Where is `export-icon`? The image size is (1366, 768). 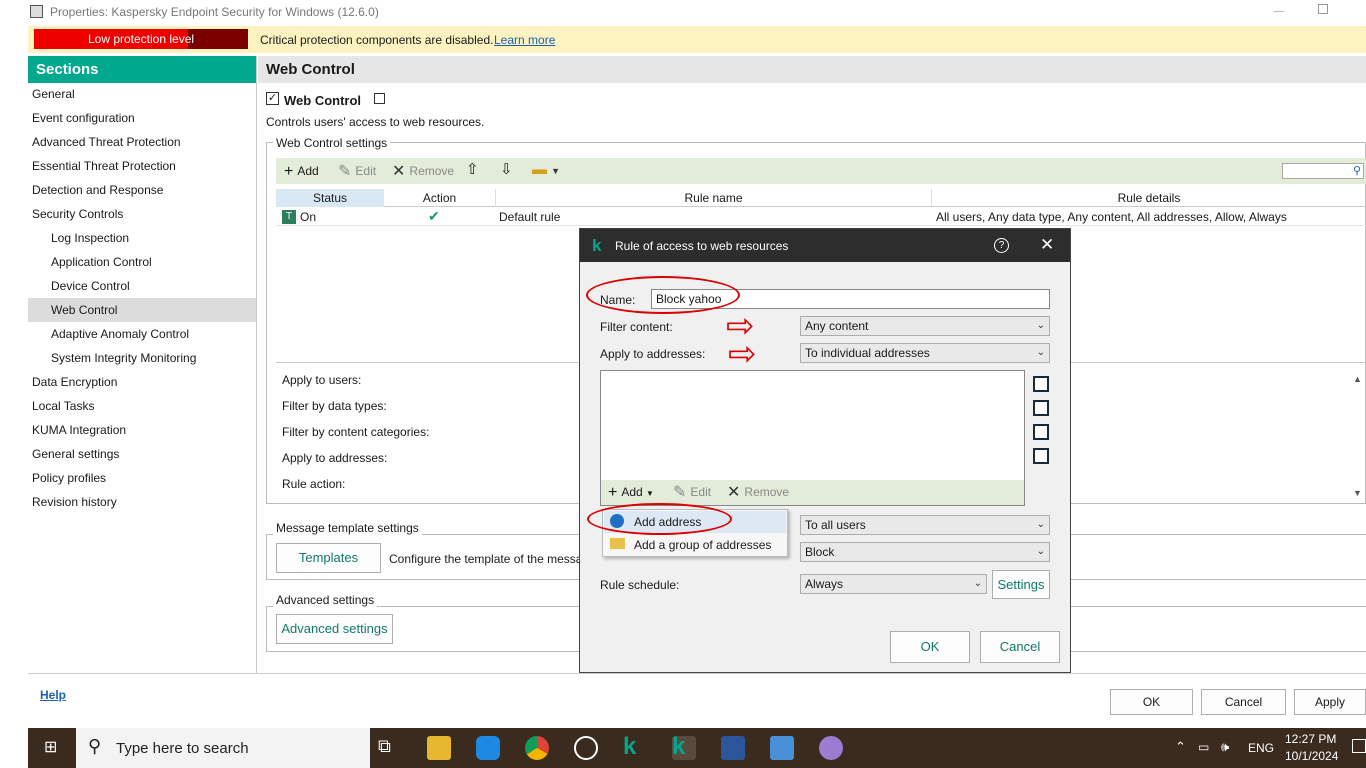
export-icon is located at coordinates (1041, 384).